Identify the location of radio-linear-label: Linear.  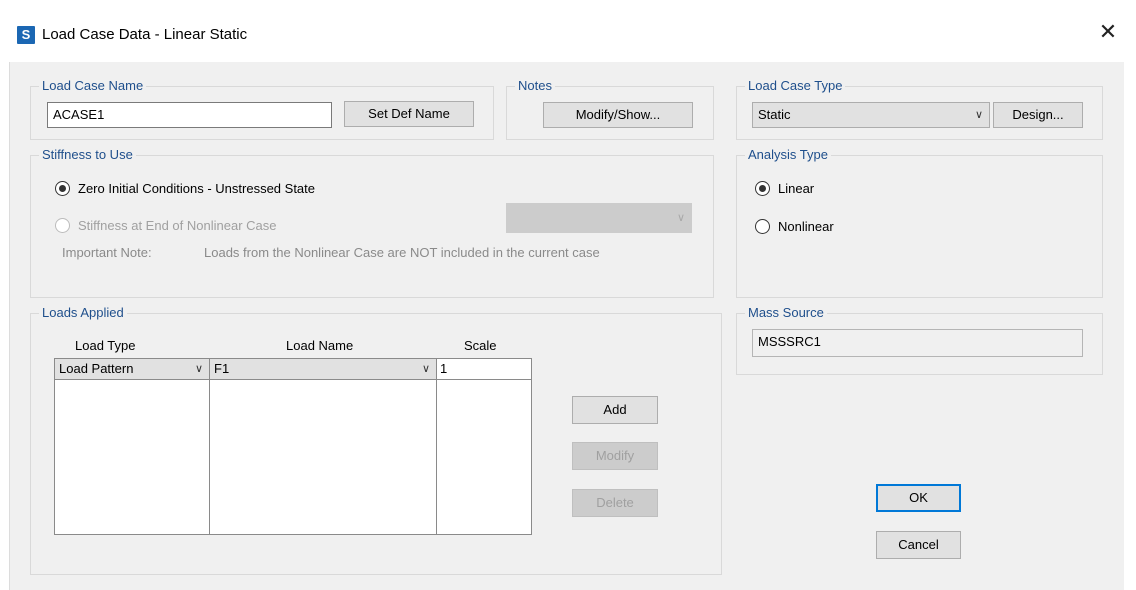
(796, 188).